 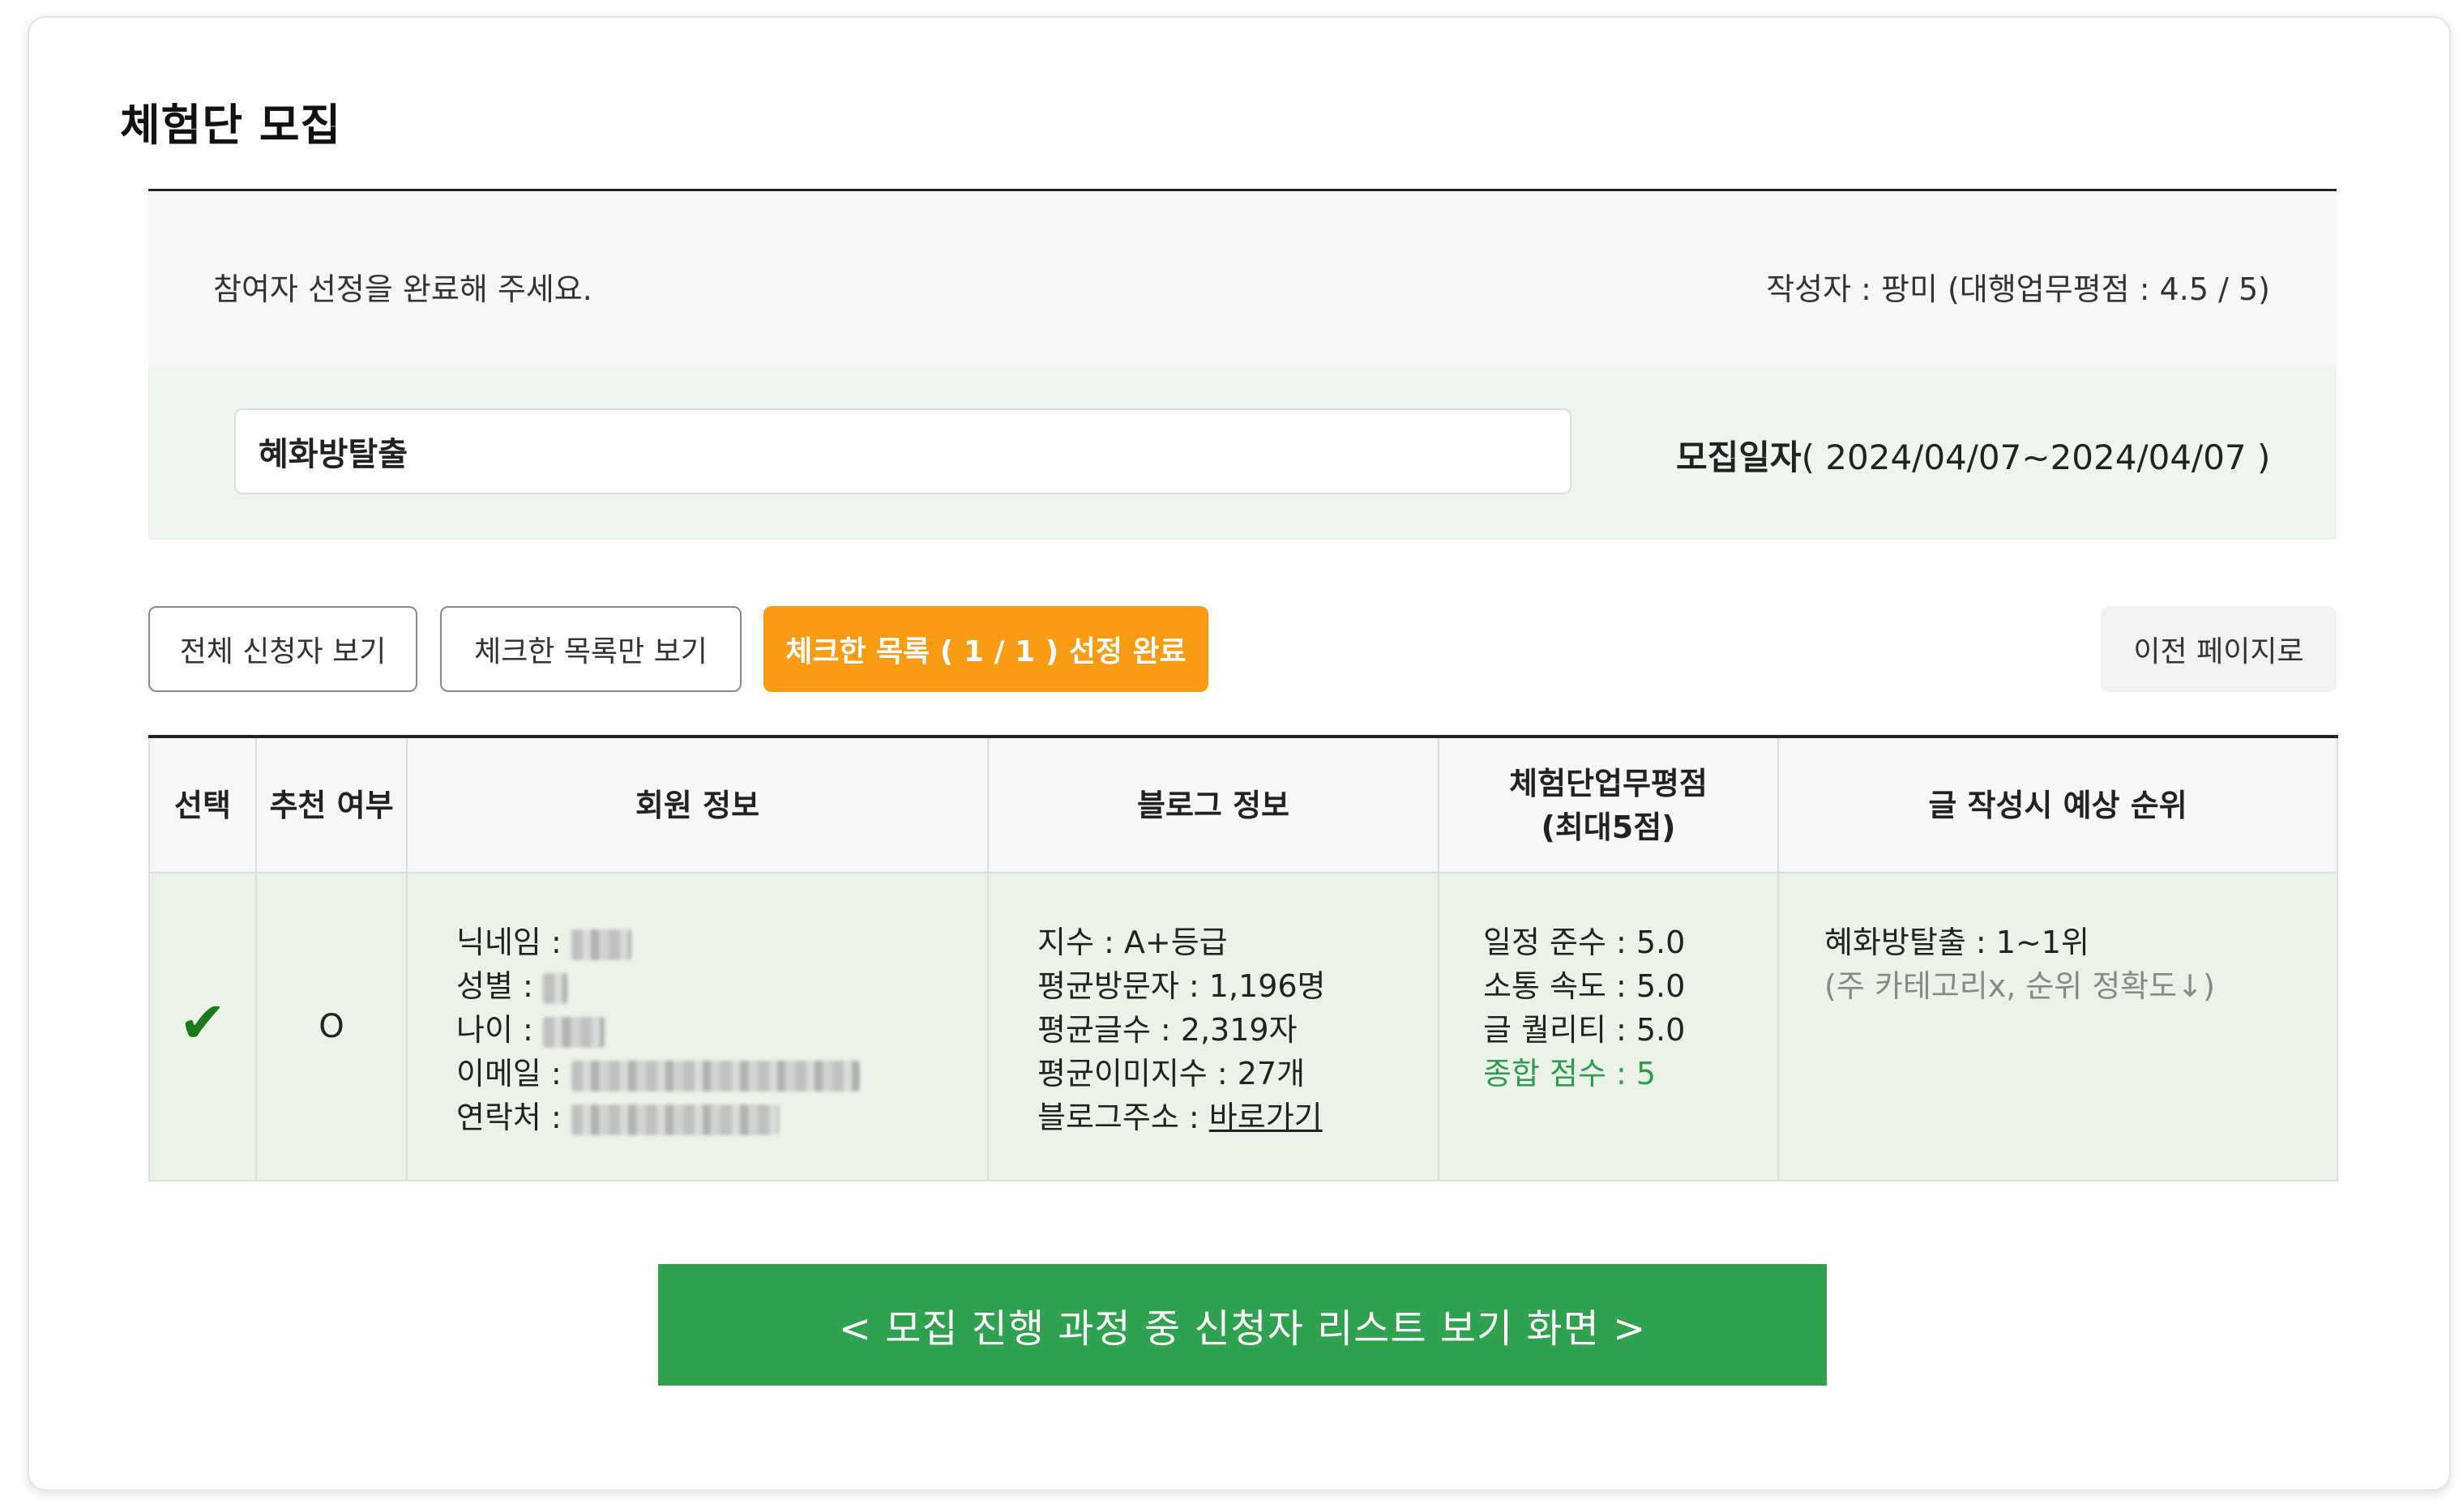 What do you see at coordinates (1584, 1030) in the screenshot?
I see `score-quality: 글 퀄리티 : 5.0` at bounding box center [1584, 1030].